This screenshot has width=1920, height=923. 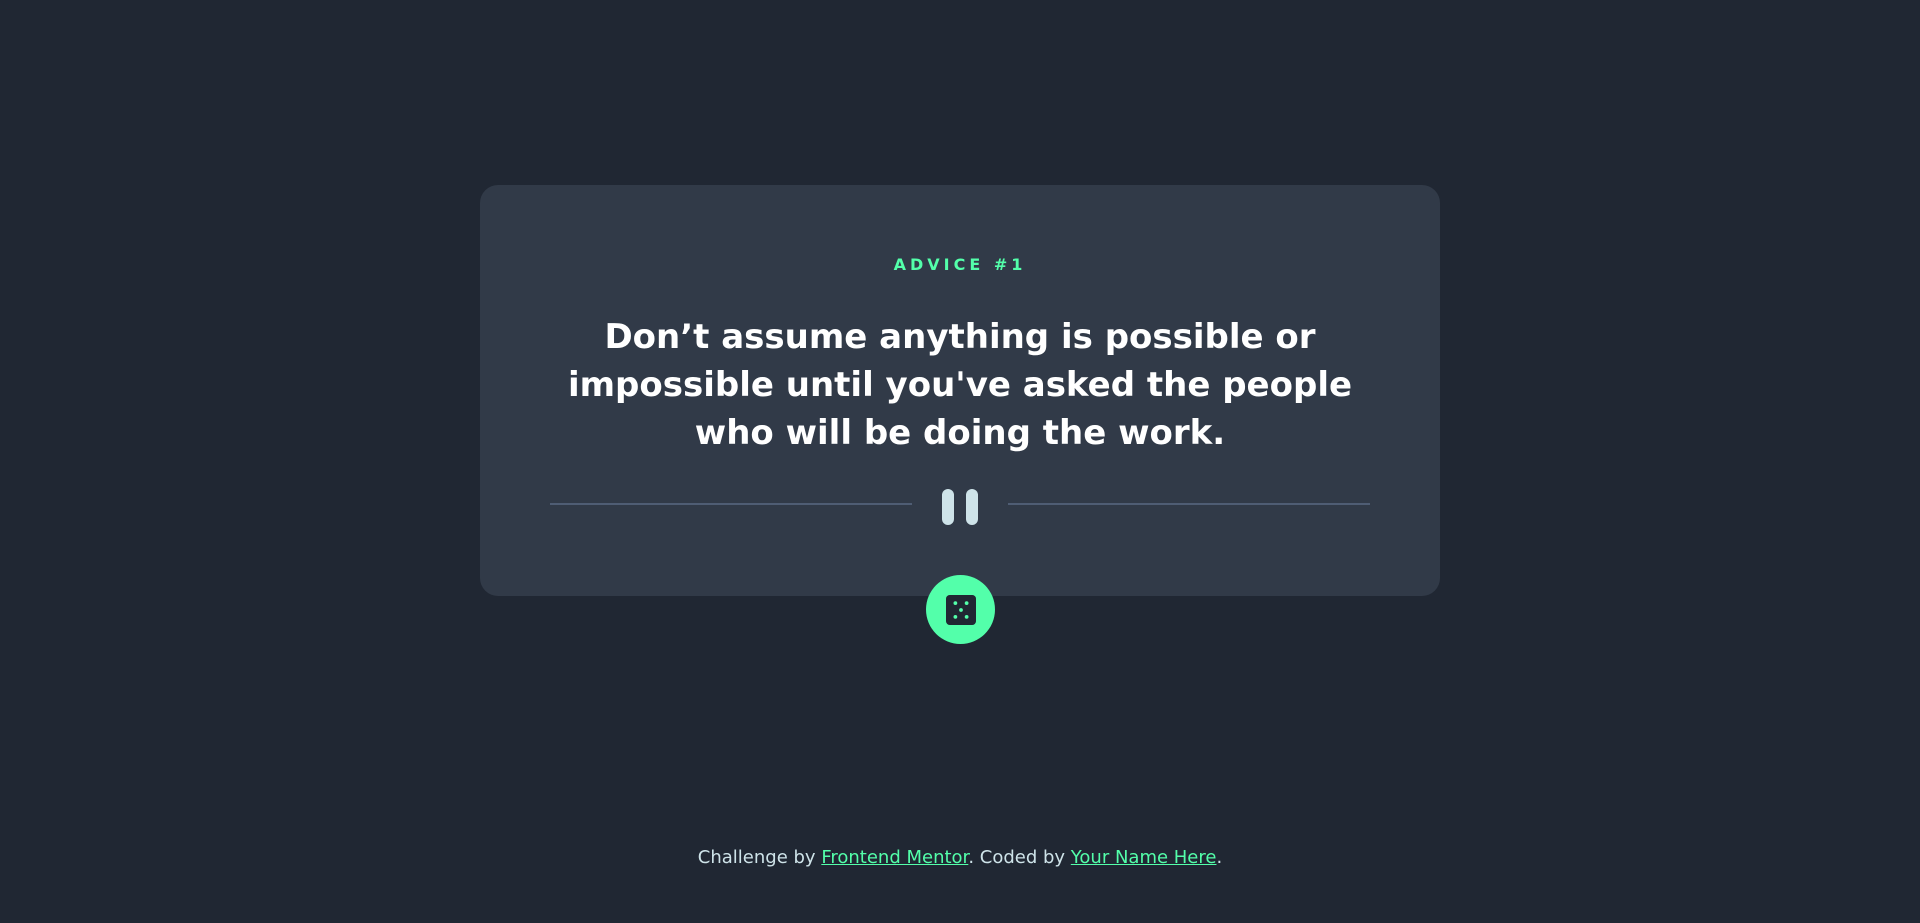 What do you see at coordinates (960, 264) in the screenshot?
I see `advice-number: ADVICE #1` at bounding box center [960, 264].